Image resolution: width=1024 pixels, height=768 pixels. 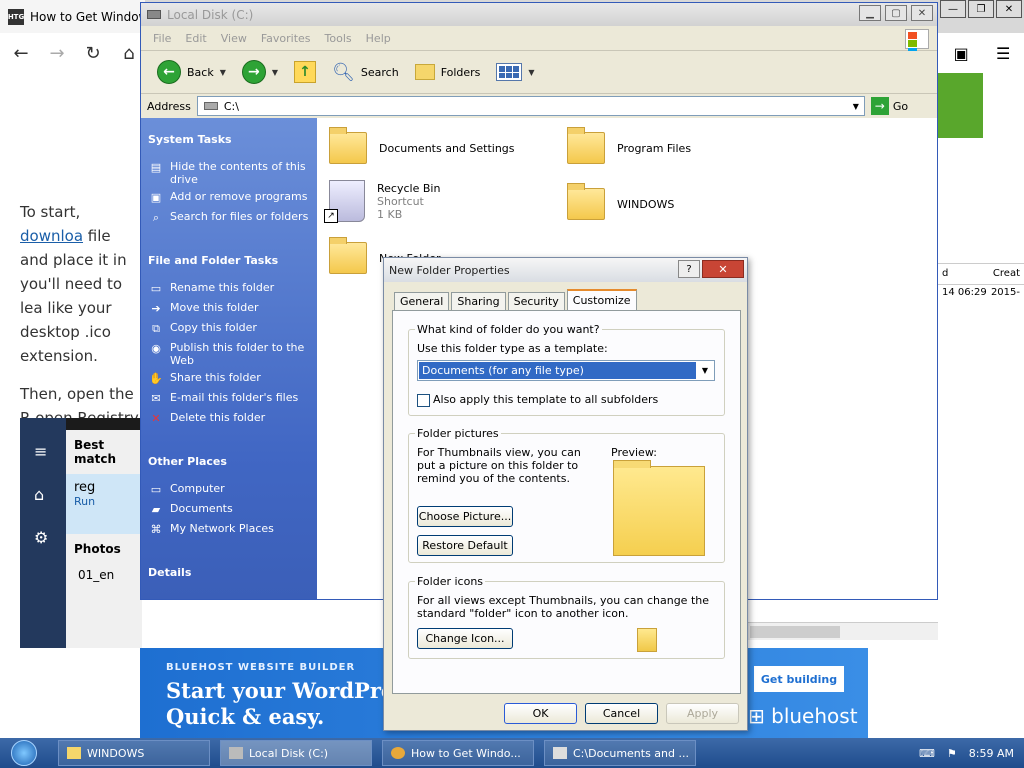 I want to click on search-result-title: reg, so click(x=85, y=487).